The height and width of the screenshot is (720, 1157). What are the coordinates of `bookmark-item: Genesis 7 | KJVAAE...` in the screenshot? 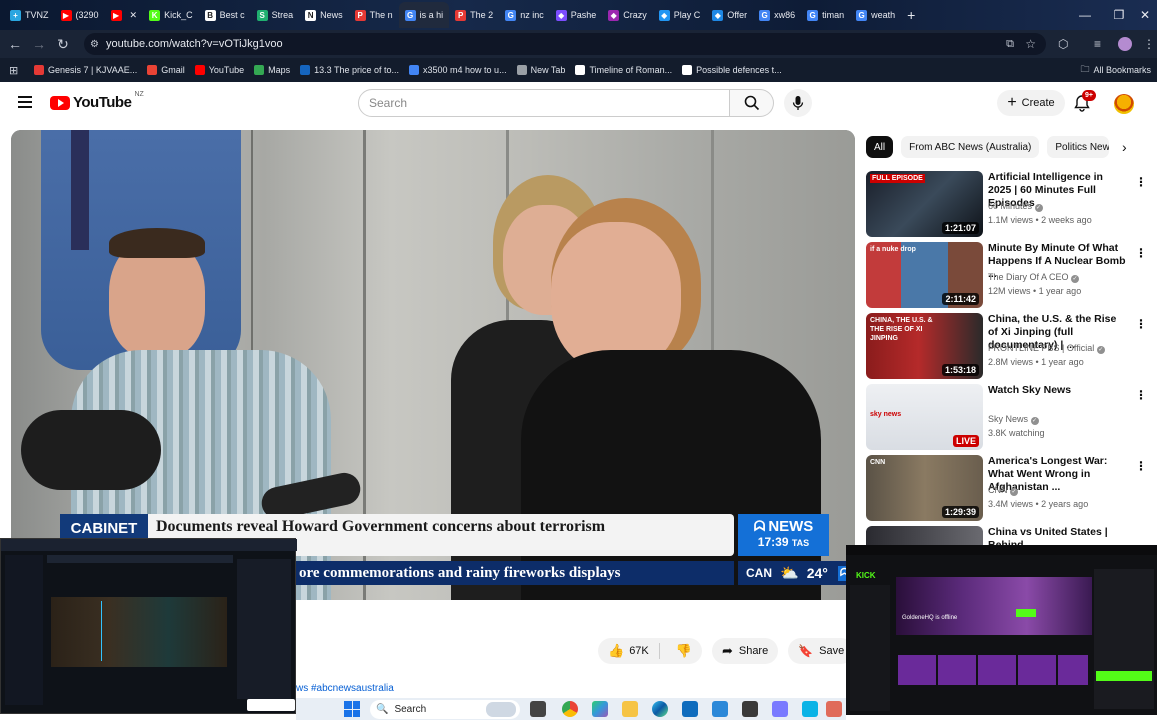 It's located at (85, 70).